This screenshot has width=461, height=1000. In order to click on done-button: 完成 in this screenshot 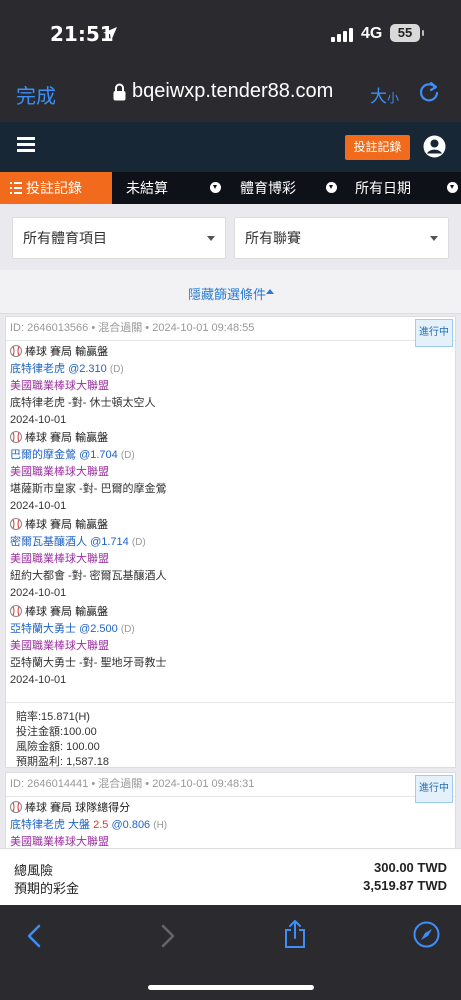, I will do `click(36, 94)`.